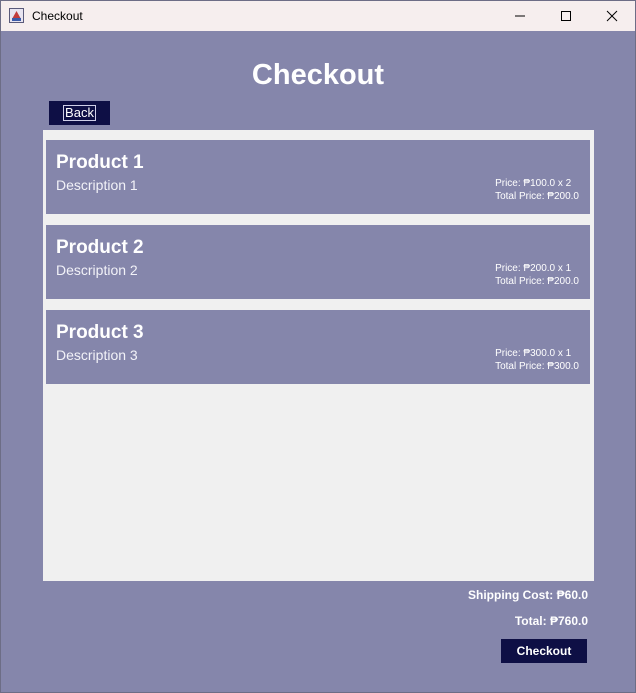 This screenshot has width=636, height=693. I want to click on maximize-button, so click(566, 16).